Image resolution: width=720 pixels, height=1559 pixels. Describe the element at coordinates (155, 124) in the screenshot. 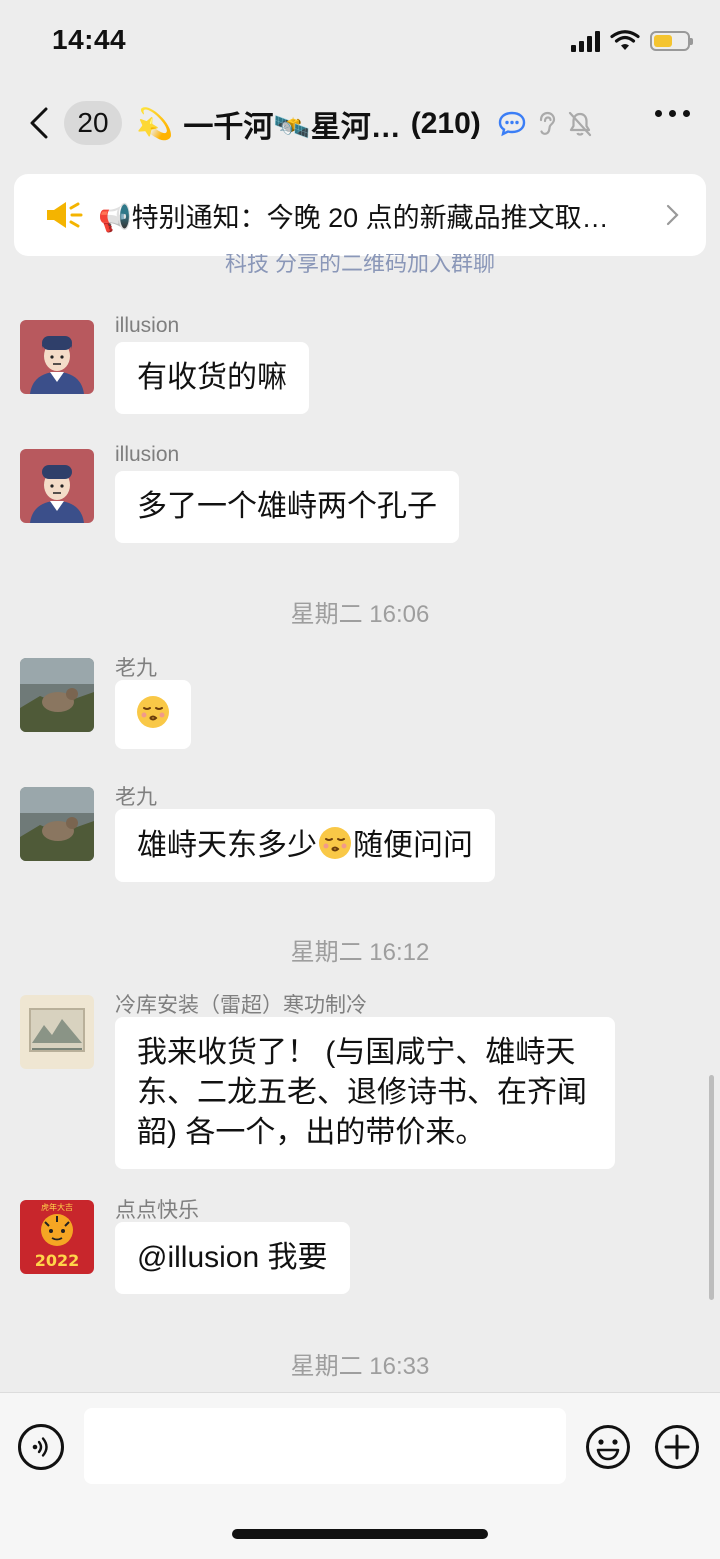

I see `title-emoji: 💫` at that location.